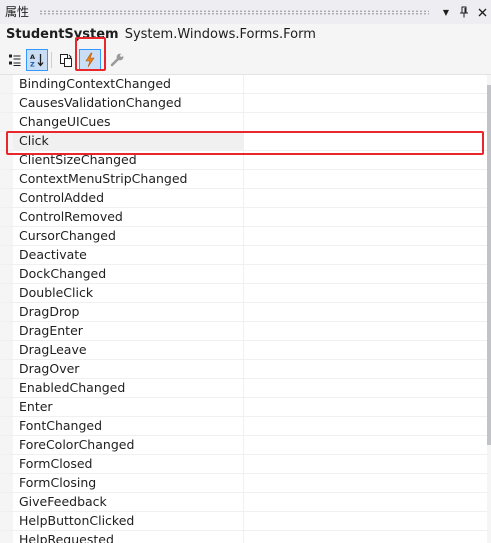 This screenshot has height=543, width=491. Describe the element at coordinates (61, 425) in the screenshot. I see `event-name: FontChanged` at that location.